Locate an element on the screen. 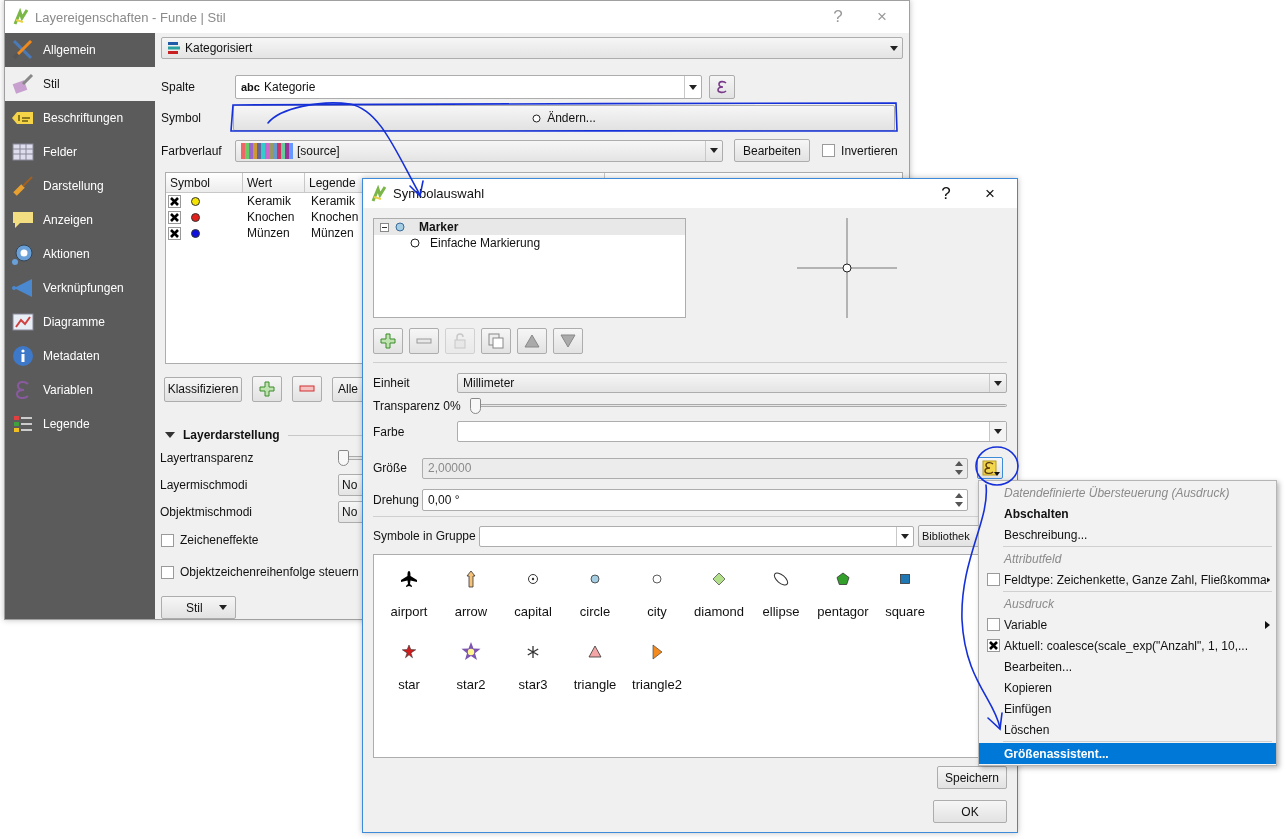 The height and width of the screenshot is (839, 1287). star-icon is located at coordinates (471, 652).